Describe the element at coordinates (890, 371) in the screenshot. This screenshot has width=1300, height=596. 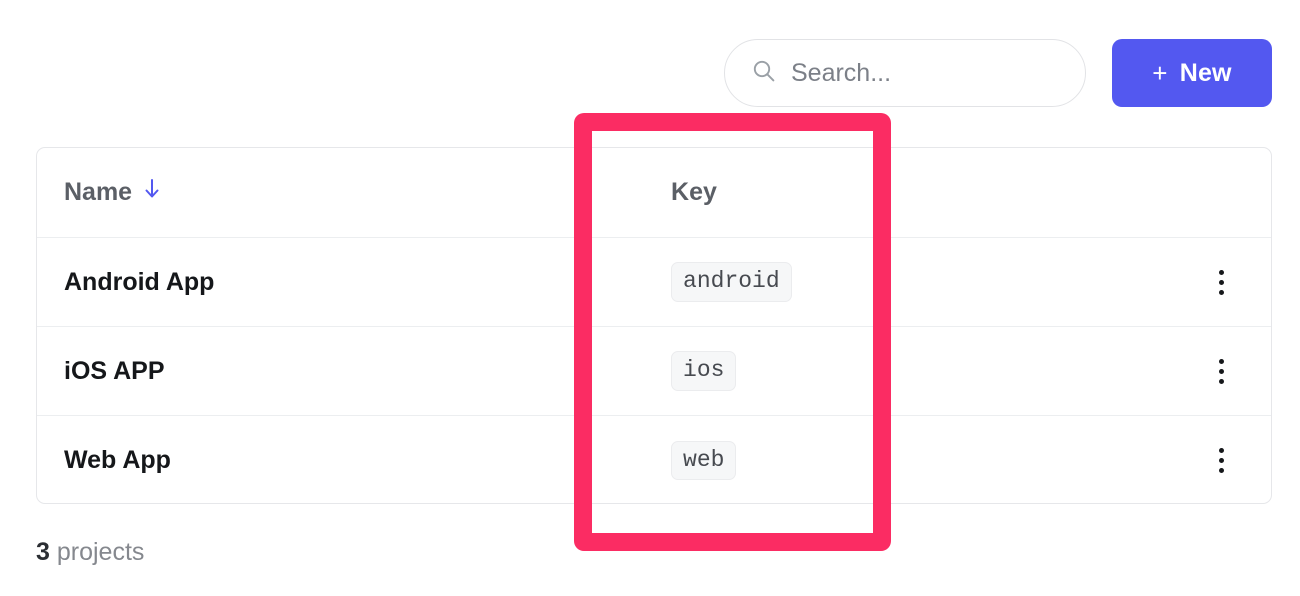
I see `cell-project-key: ios` at that location.